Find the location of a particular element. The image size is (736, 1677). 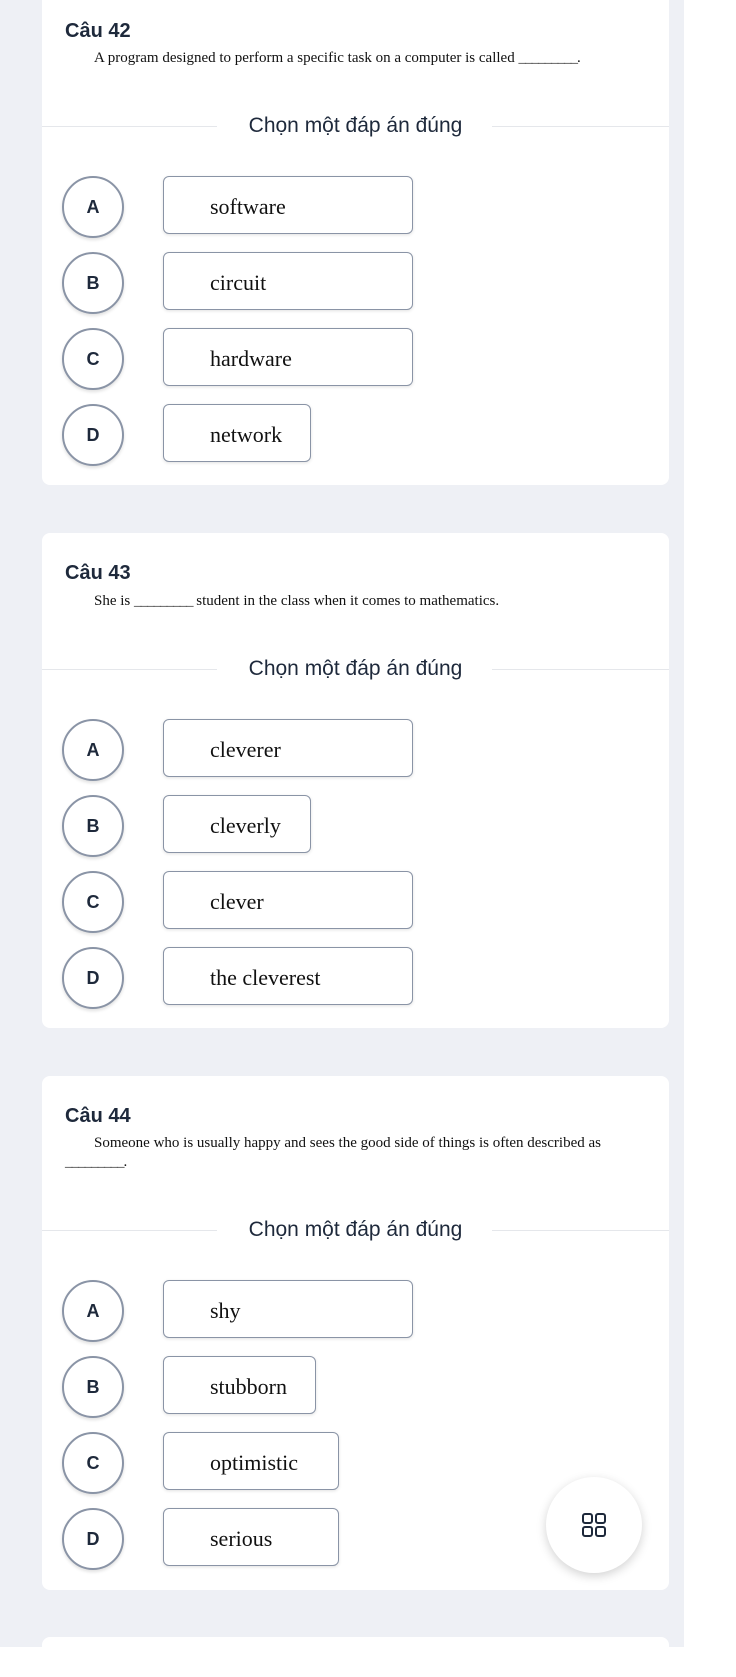

option-answer-button: network is located at coordinates (237, 433).